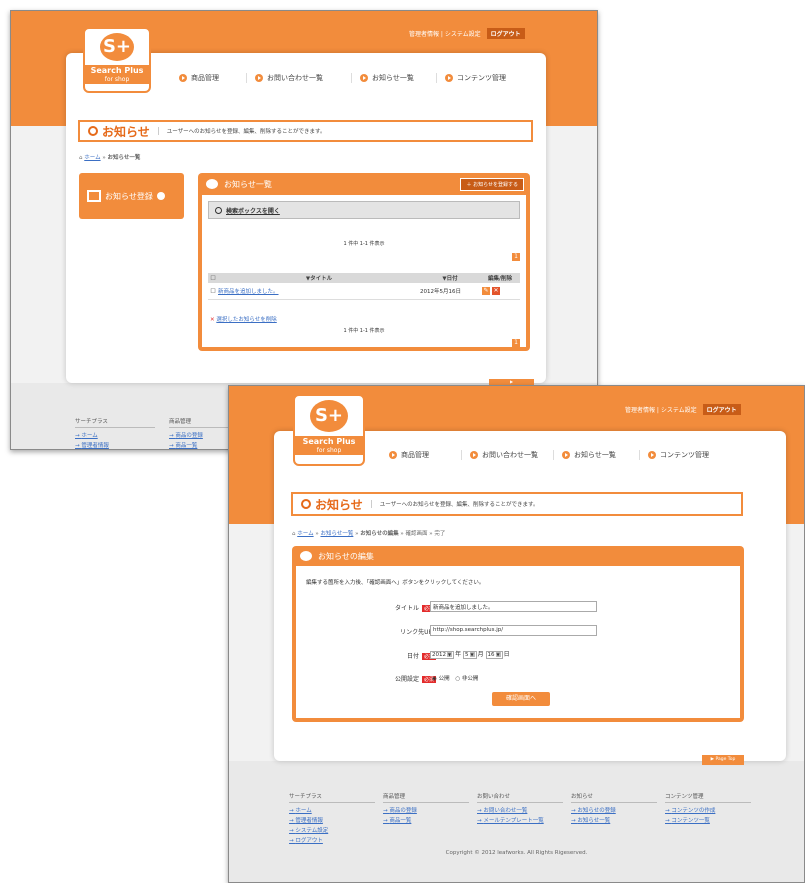 The height and width of the screenshot is (883, 805). Describe the element at coordinates (117, 80) in the screenshot. I see `logo-sub: for shop` at that location.